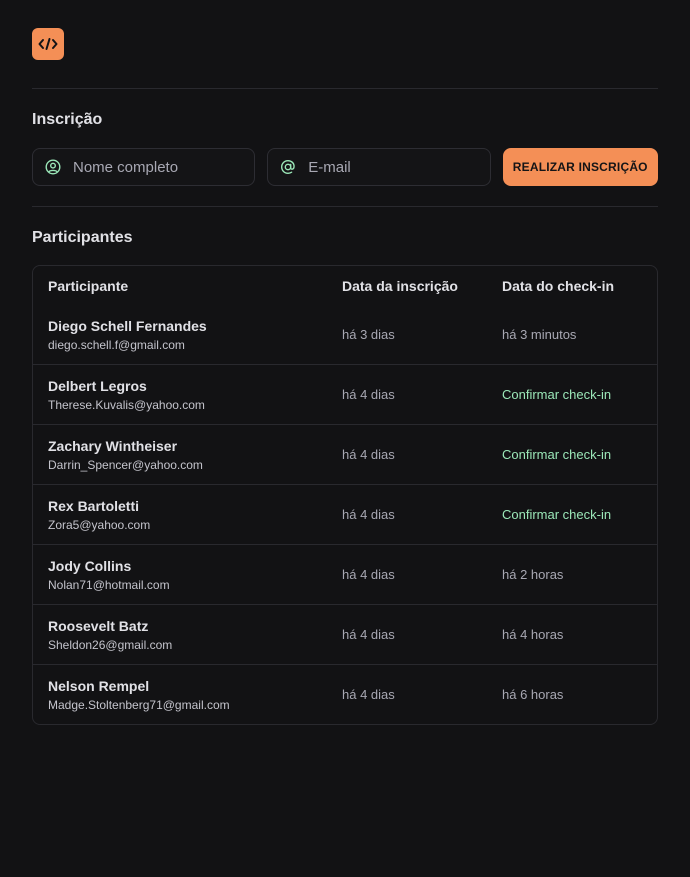 The image size is (690, 877). I want to click on code-icon, so click(48, 44).